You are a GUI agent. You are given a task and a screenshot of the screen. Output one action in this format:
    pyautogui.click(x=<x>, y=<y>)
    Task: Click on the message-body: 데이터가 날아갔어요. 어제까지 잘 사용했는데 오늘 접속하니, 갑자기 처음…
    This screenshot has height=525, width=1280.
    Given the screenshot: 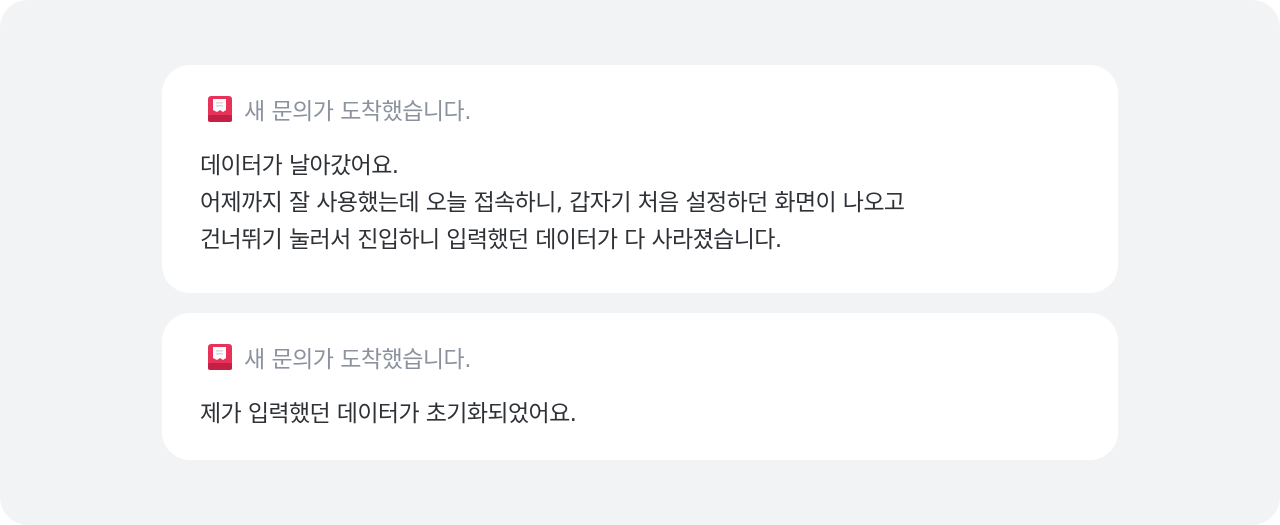 What is the action you would take?
    pyautogui.click(x=552, y=203)
    